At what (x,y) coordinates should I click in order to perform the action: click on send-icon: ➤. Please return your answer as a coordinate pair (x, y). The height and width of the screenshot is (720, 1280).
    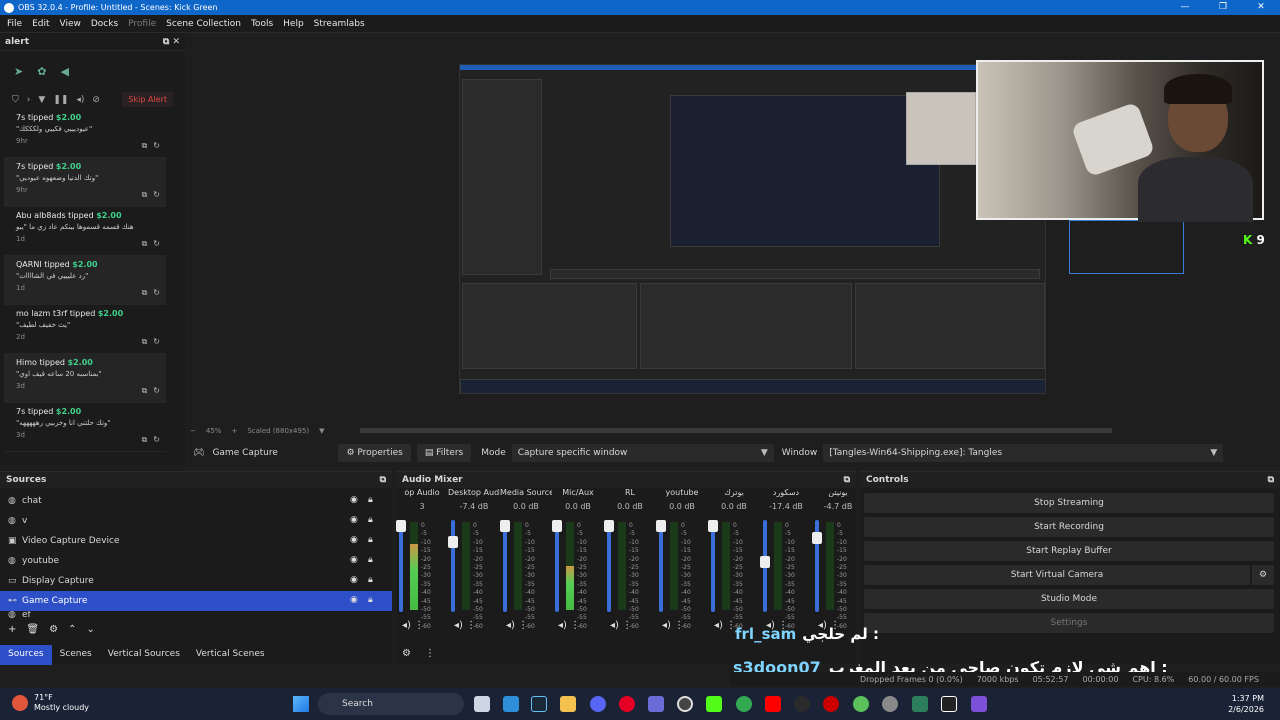
    Looking at the image, I should click on (18, 71).